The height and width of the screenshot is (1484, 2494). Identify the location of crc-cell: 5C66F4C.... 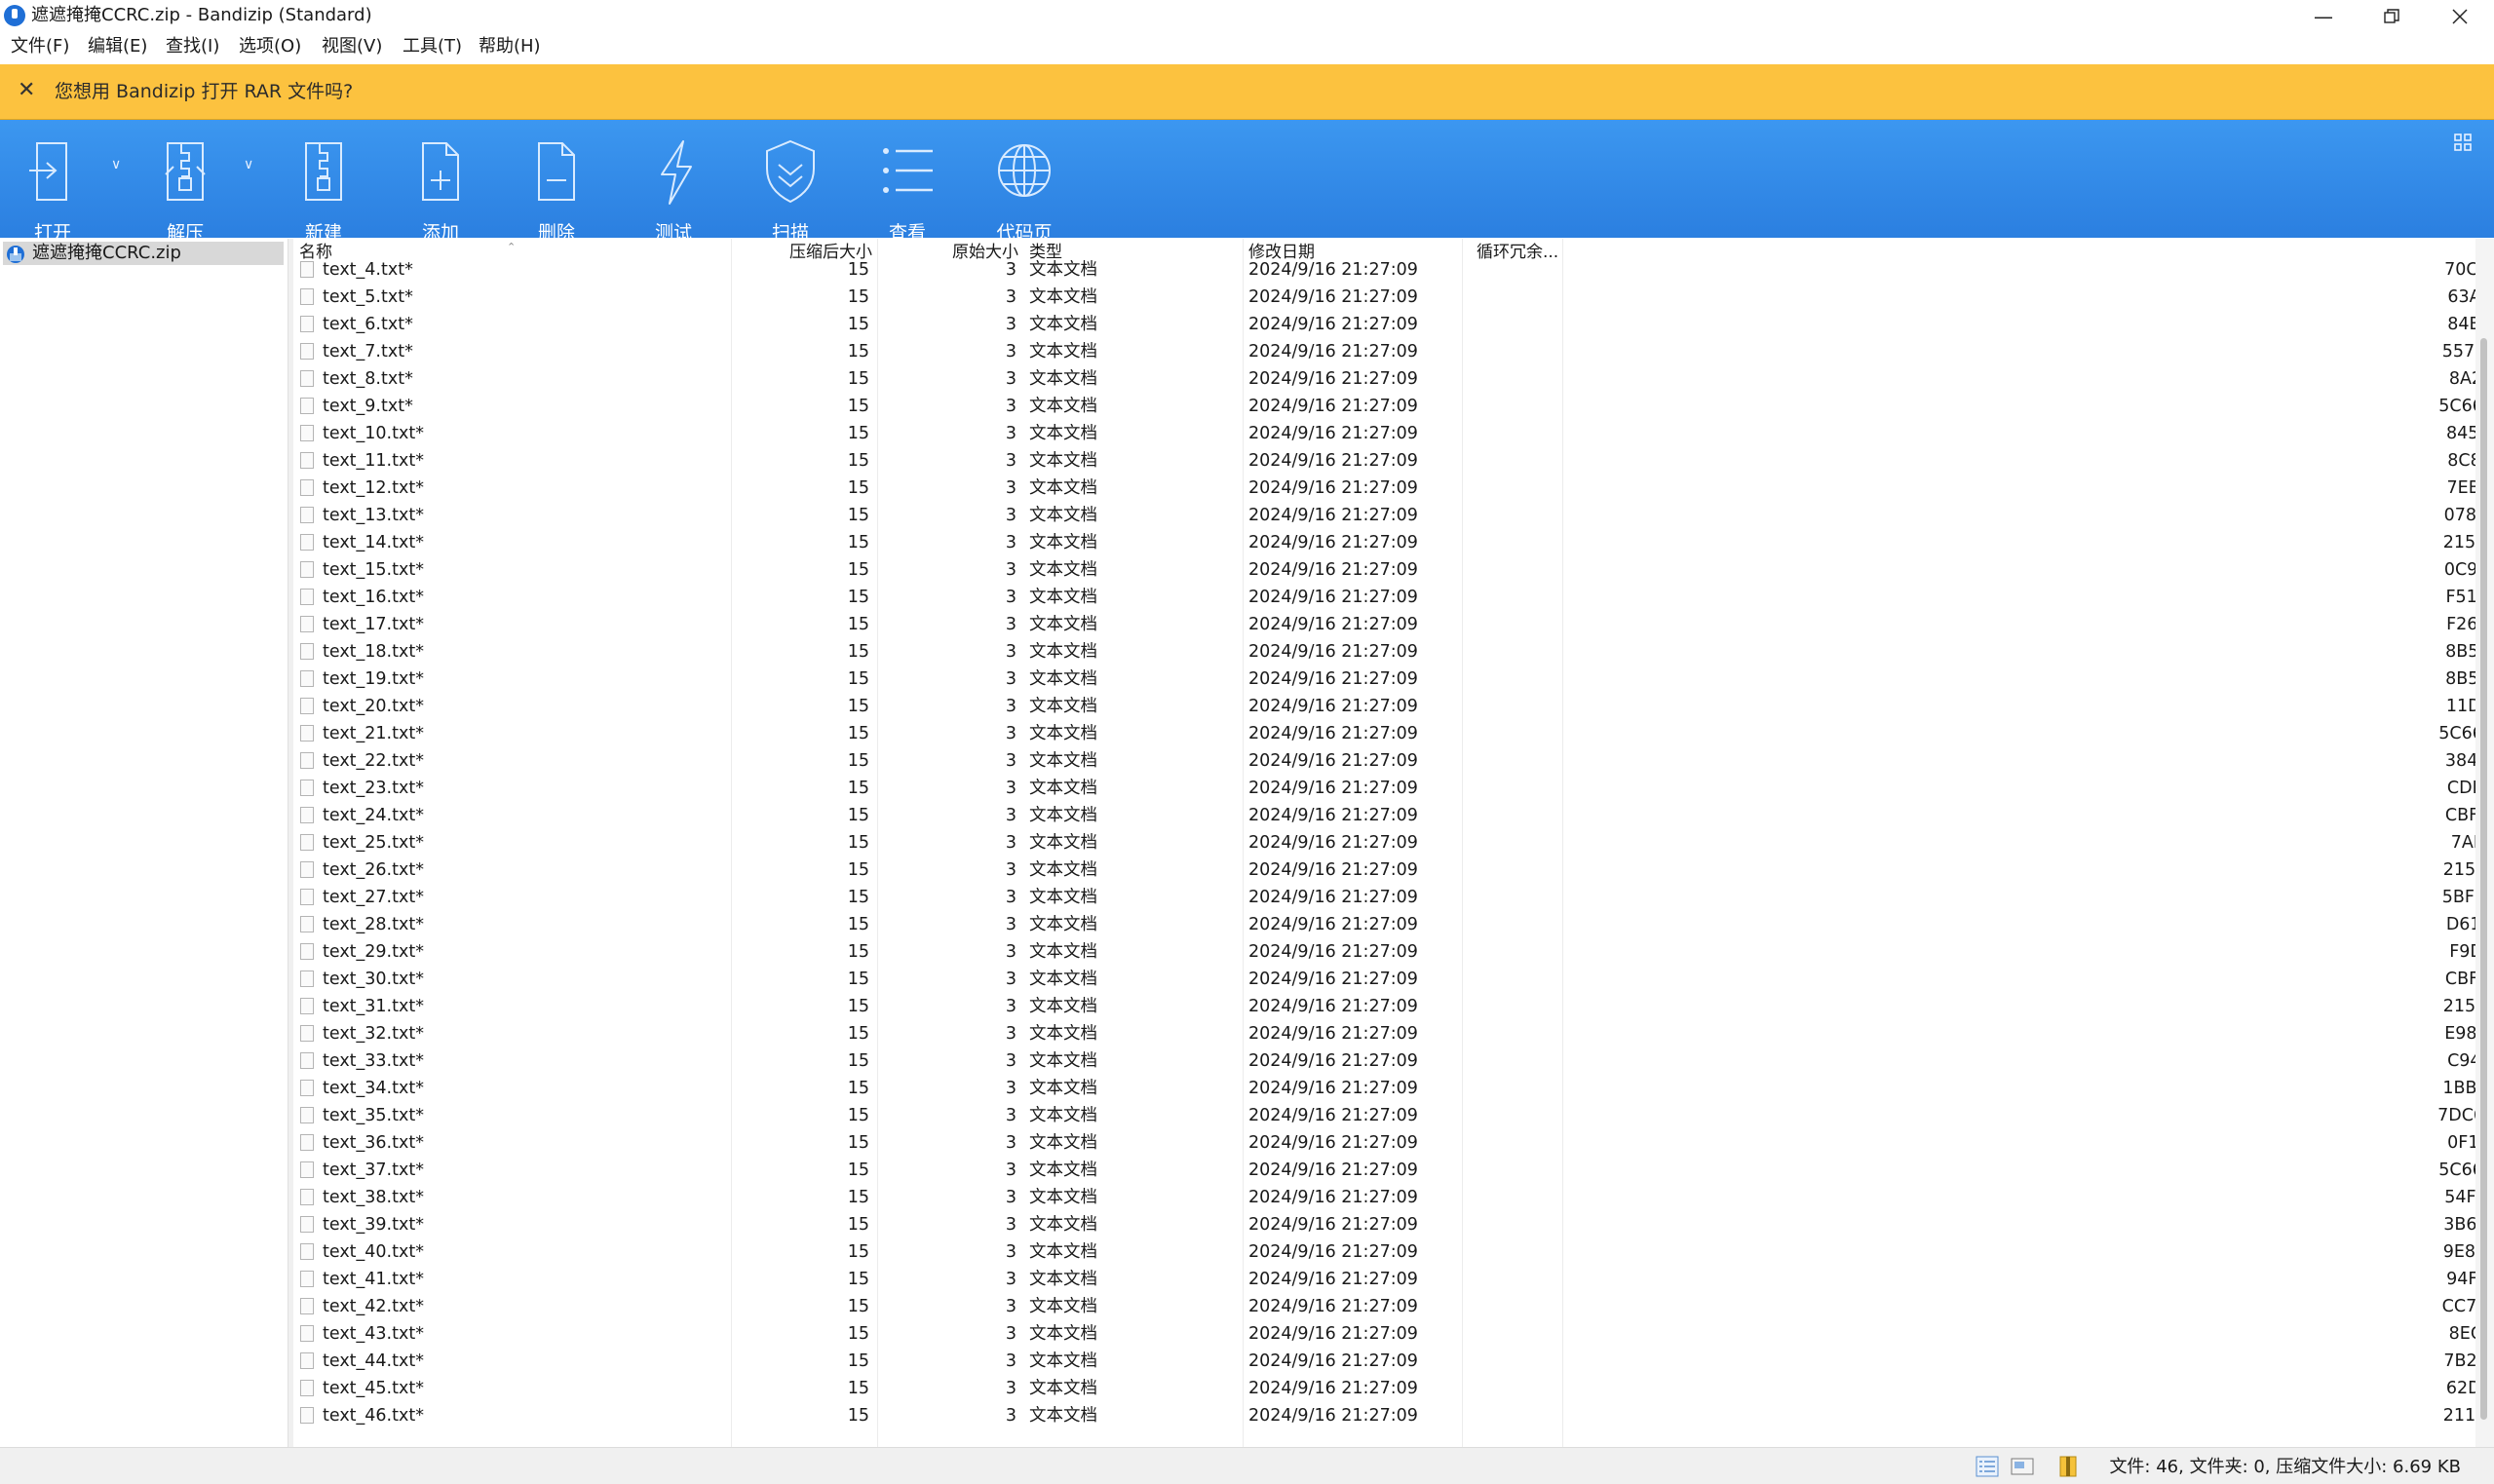
(2456, 1171).